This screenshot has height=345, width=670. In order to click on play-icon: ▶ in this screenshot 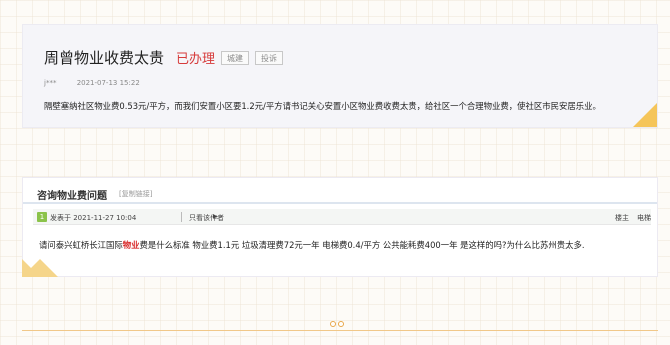, I will do `click(215, 216)`.